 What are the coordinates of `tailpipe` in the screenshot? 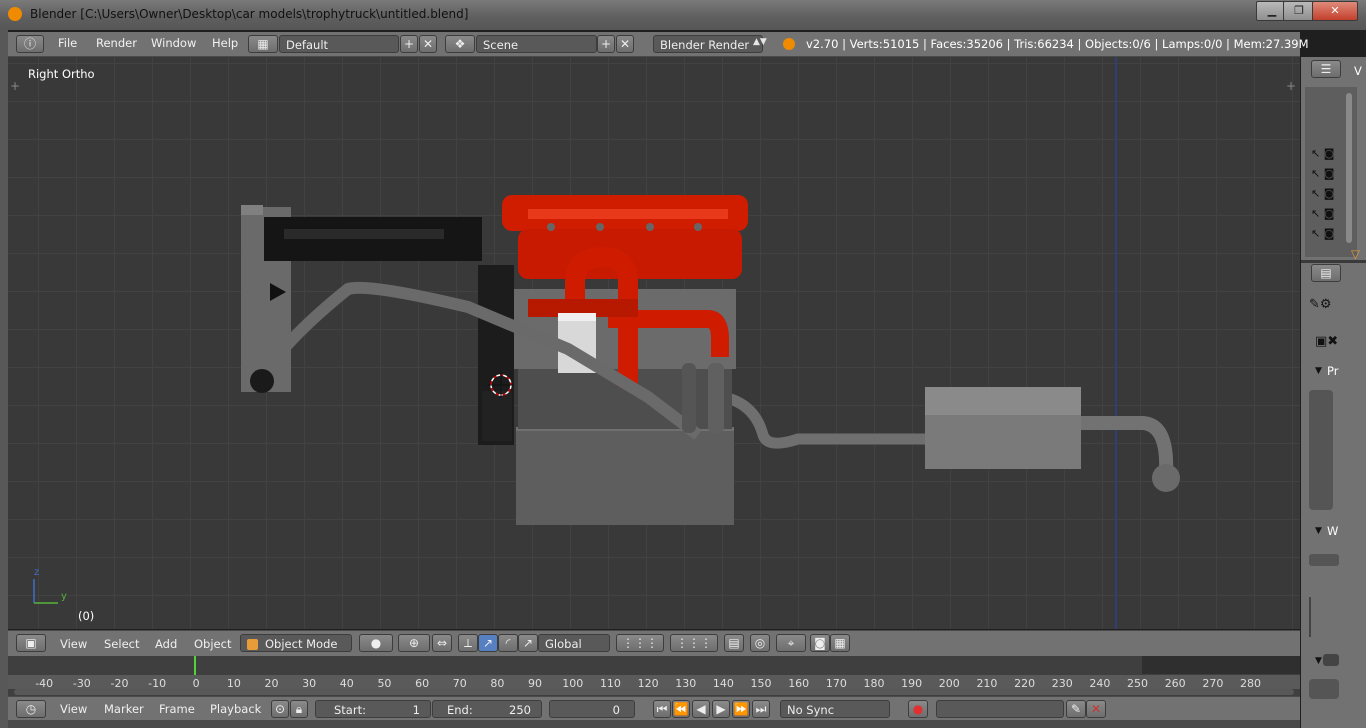 It's located at (1127, 444).